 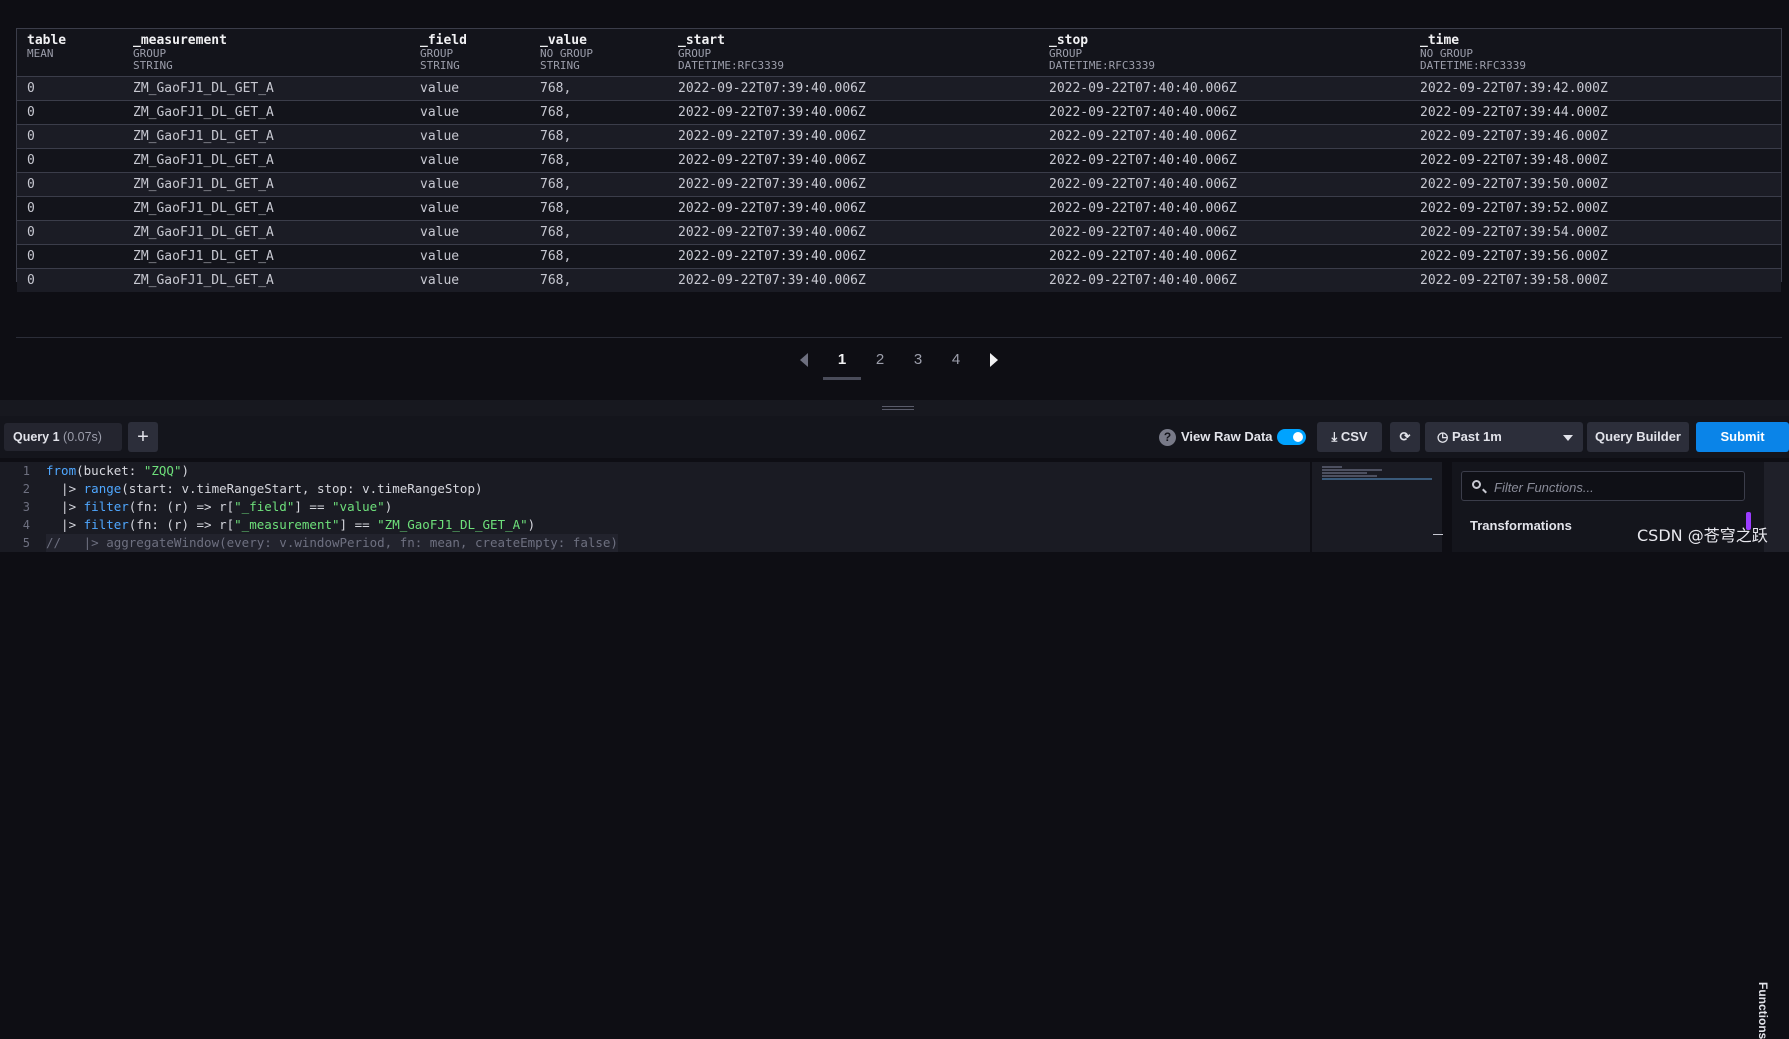 What do you see at coordinates (1504, 437) in the screenshot?
I see `time-range-dropdown: ◷ Past 1m` at bounding box center [1504, 437].